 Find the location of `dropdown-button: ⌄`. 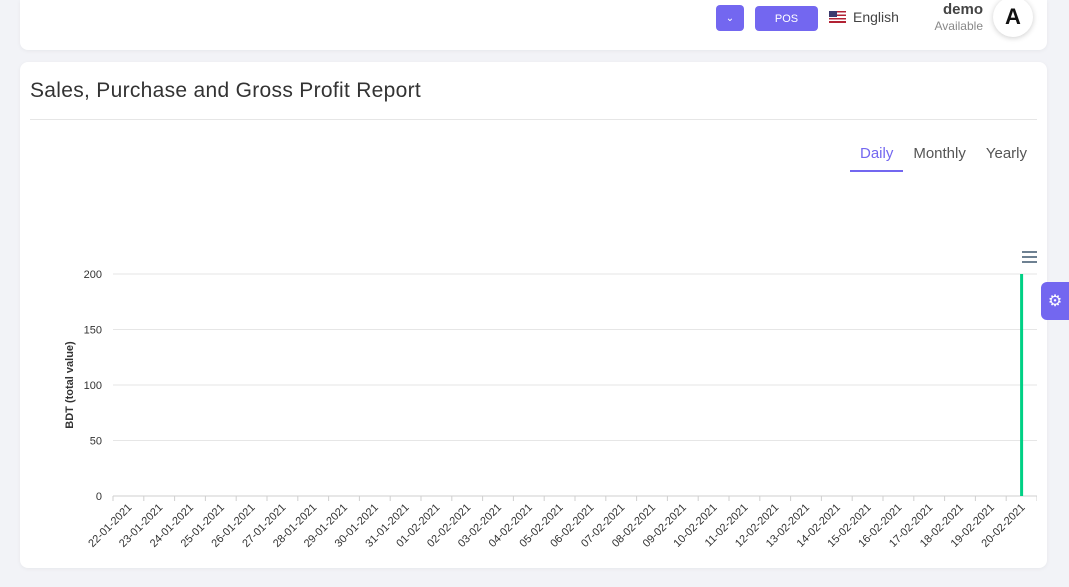

dropdown-button: ⌄ is located at coordinates (730, 18).